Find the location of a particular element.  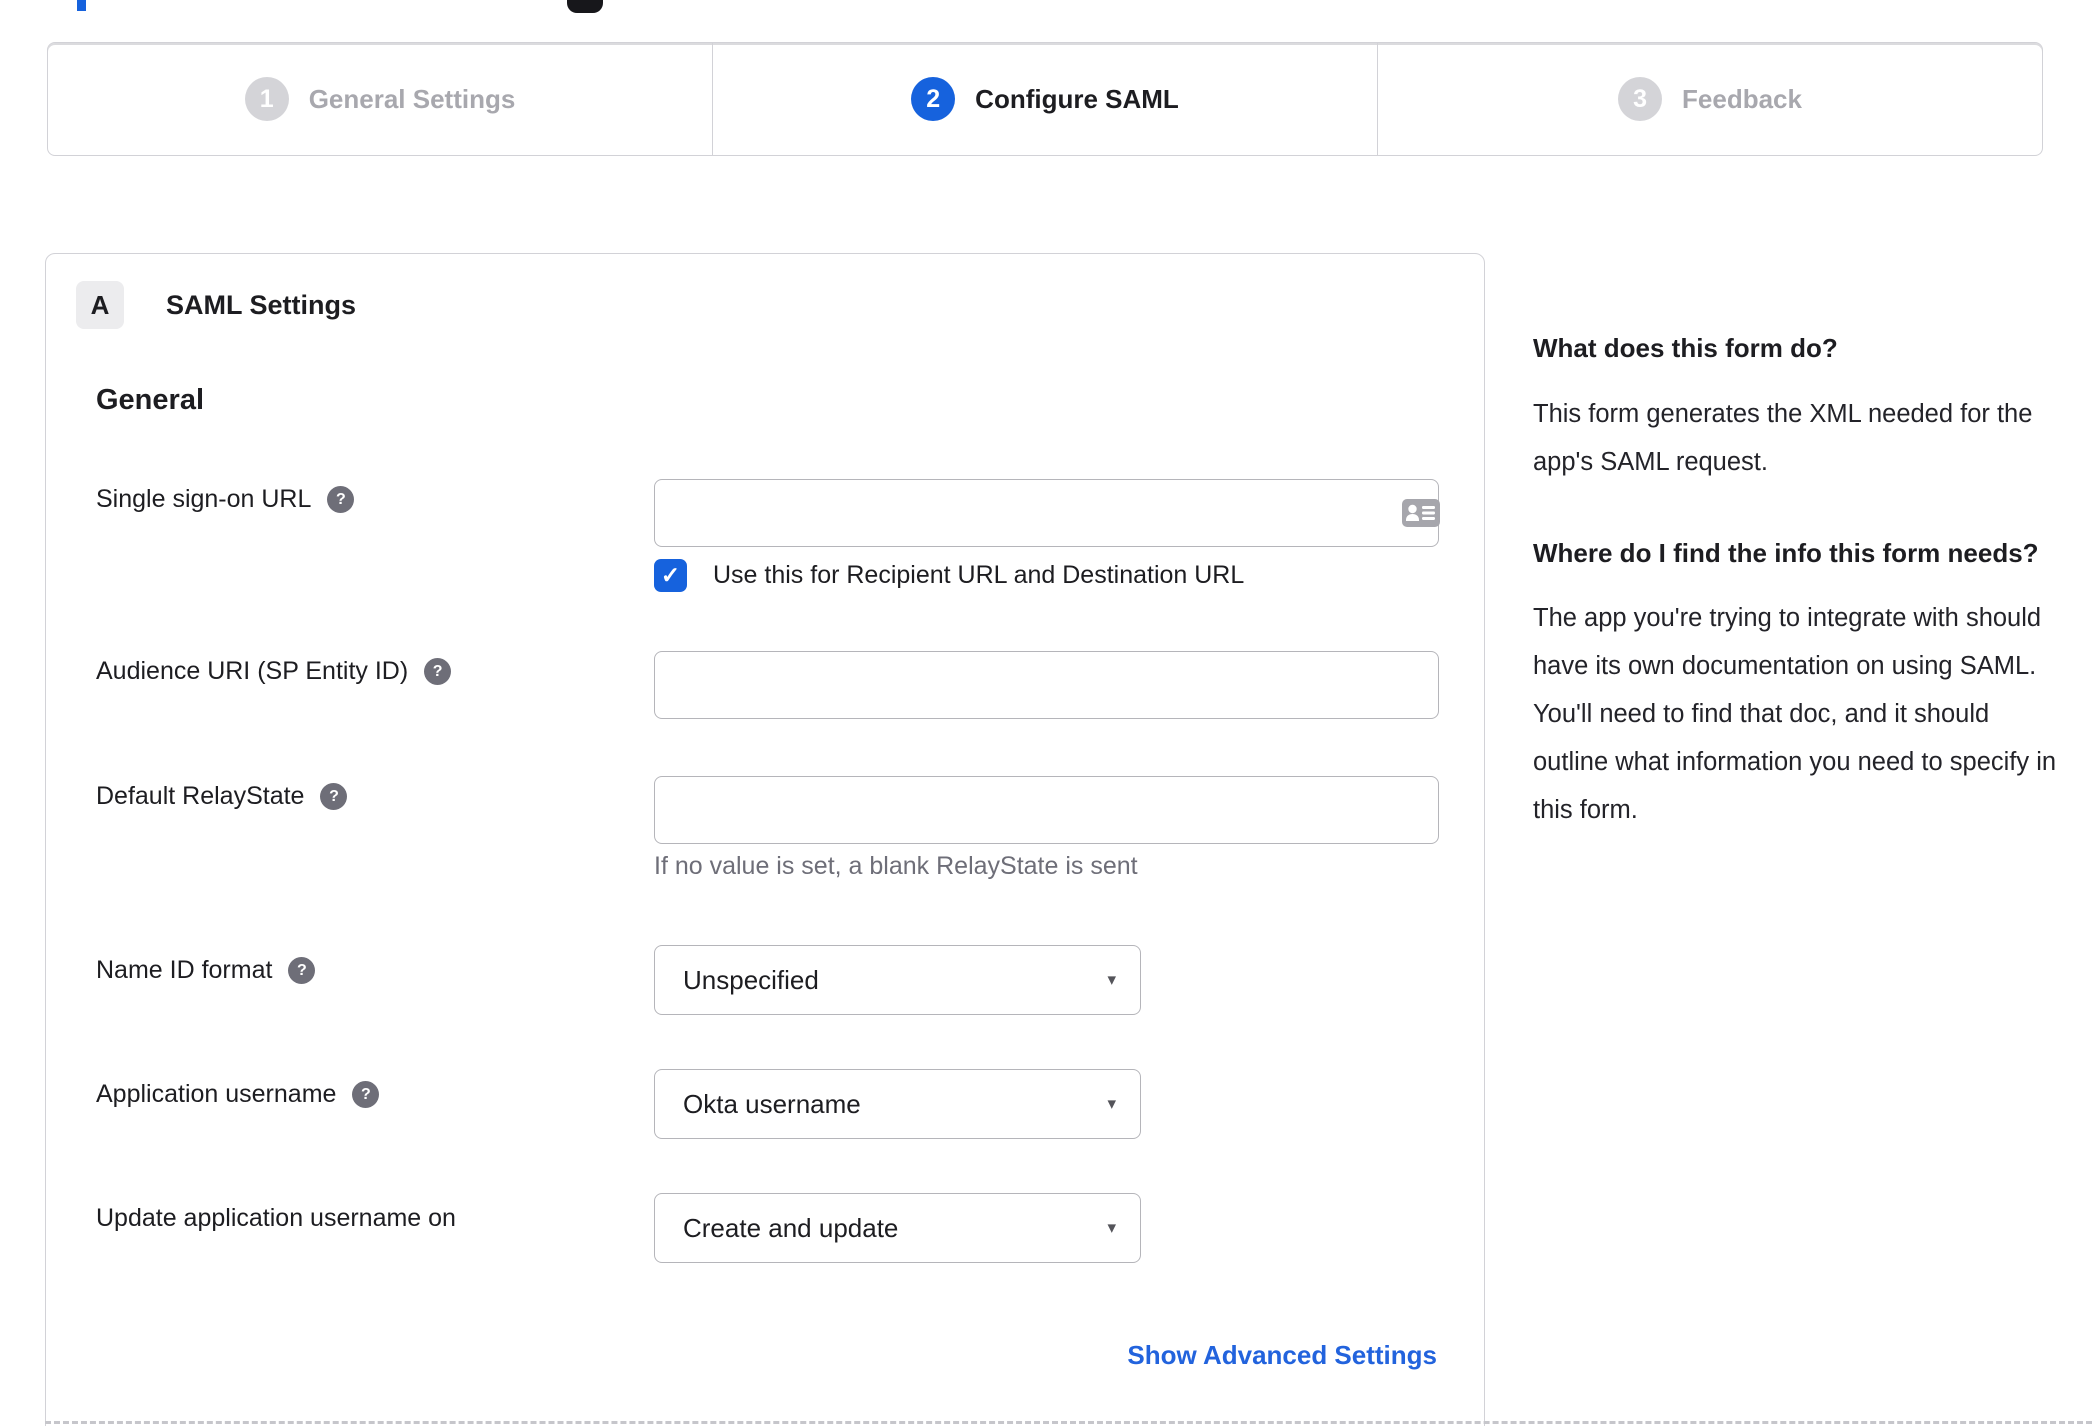

update-username-select: Create and update ▾ is located at coordinates (897, 1228).